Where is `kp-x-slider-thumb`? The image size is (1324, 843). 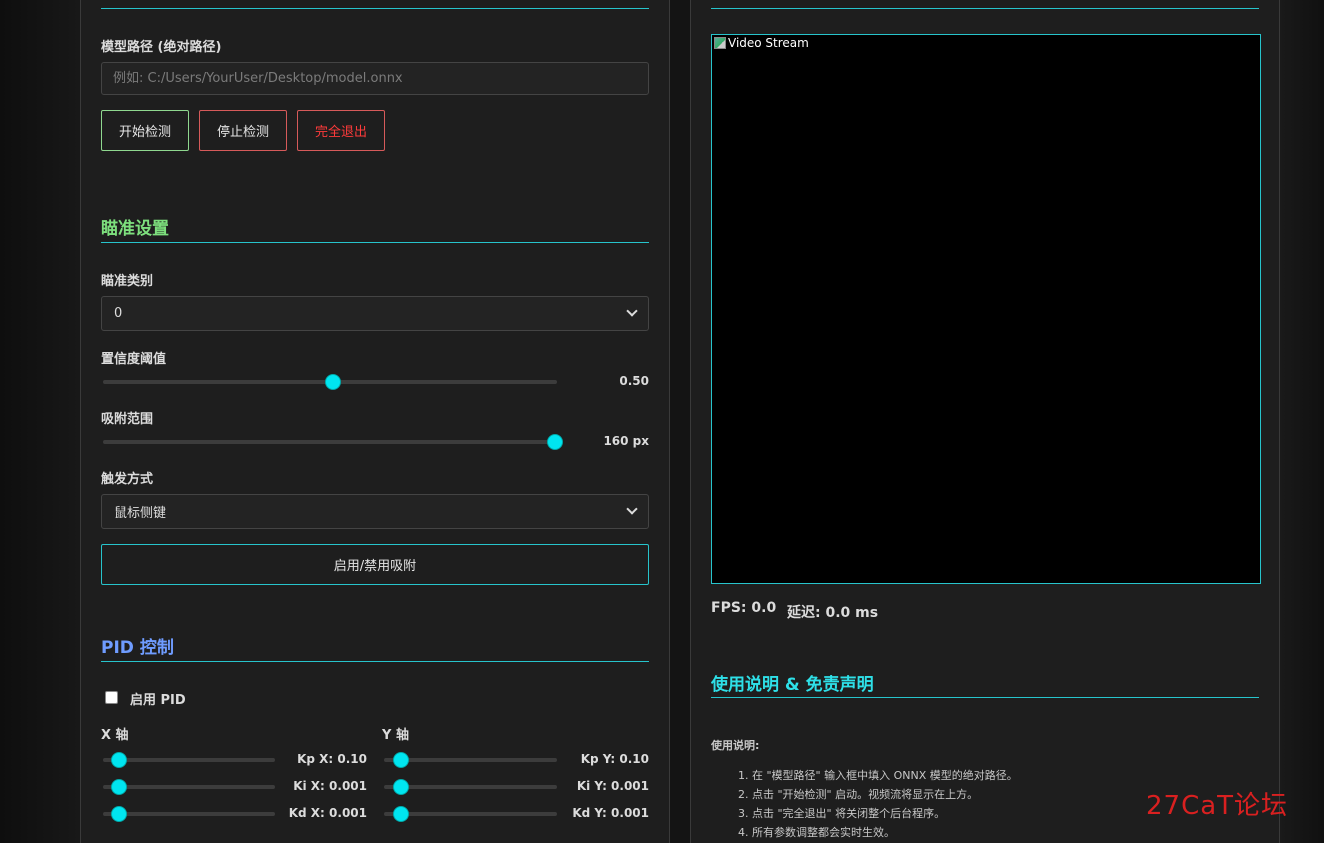 kp-x-slider-thumb is located at coordinates (119, 760).